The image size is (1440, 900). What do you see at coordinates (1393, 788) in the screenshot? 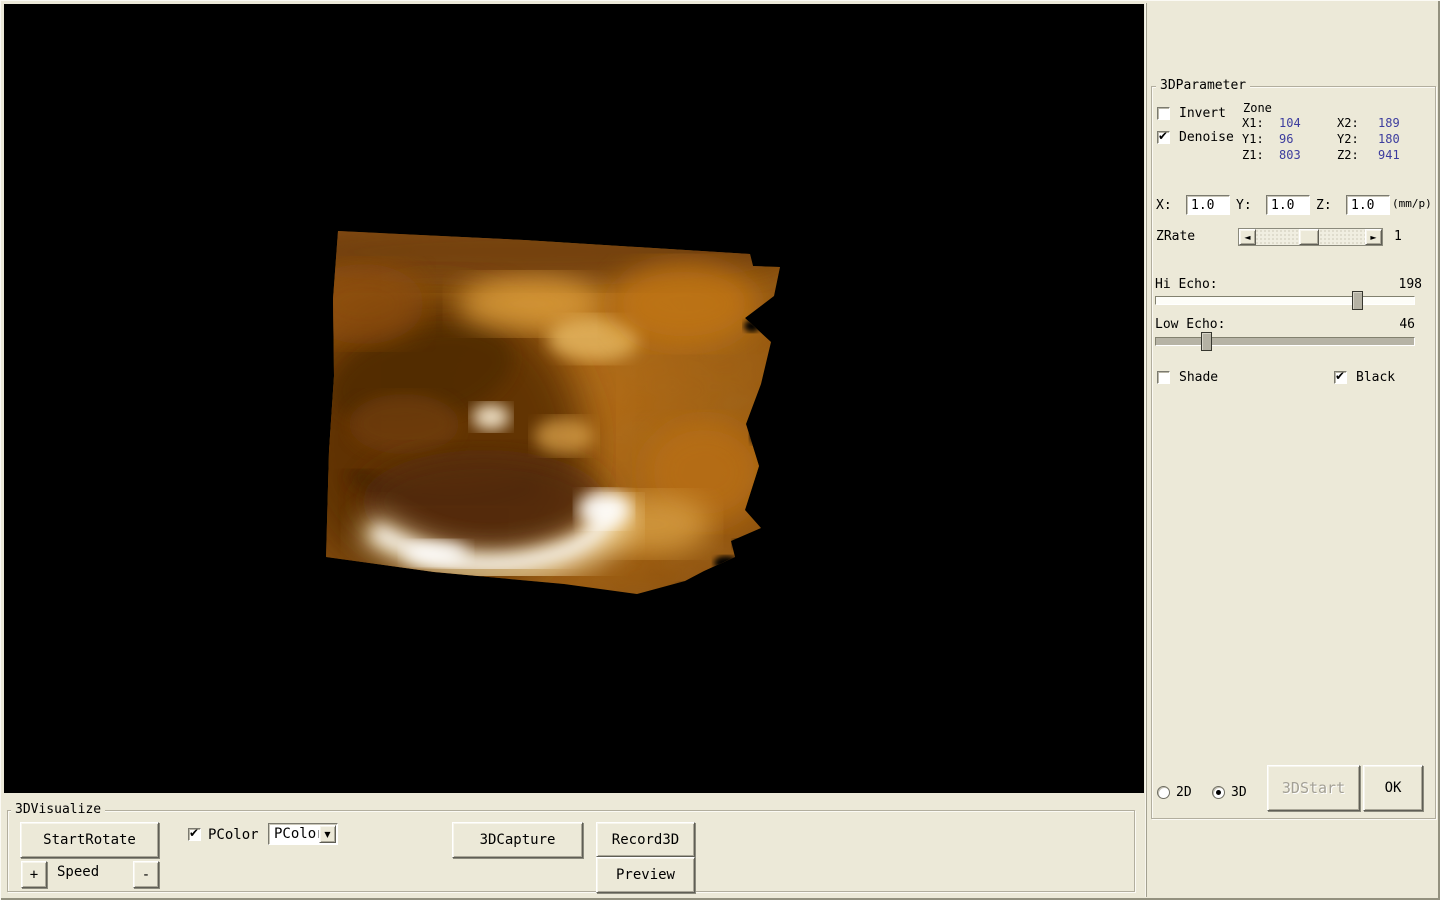
I see `ok-button: OK` at bounding box center [1393, 788].